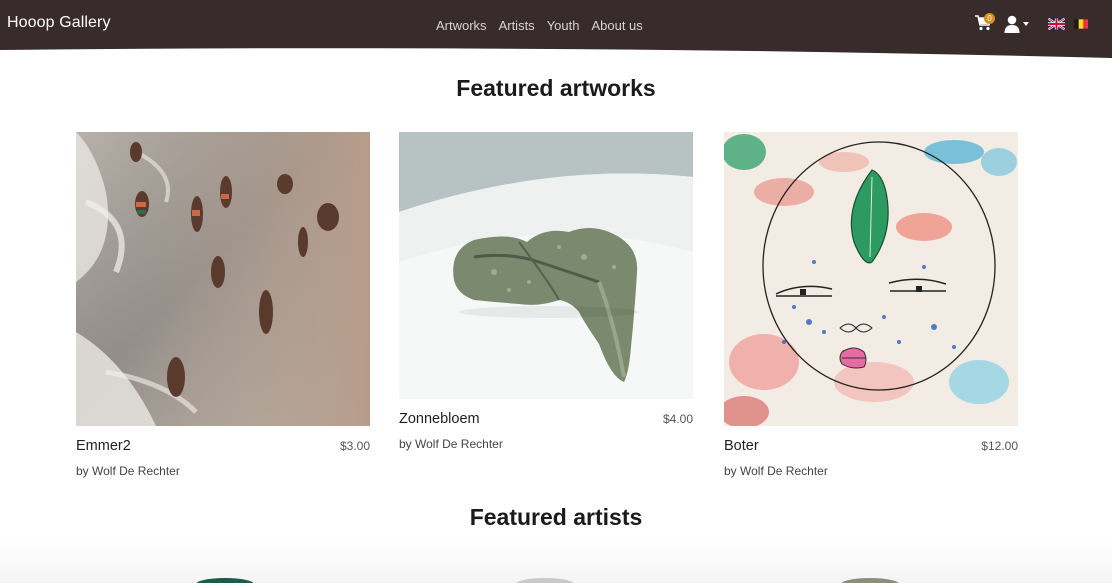 Image resolution: width=1112 pixels, height=583 pixels. I want to click on main-nav: Artworks Artists Youth About us, so click(539, 25).